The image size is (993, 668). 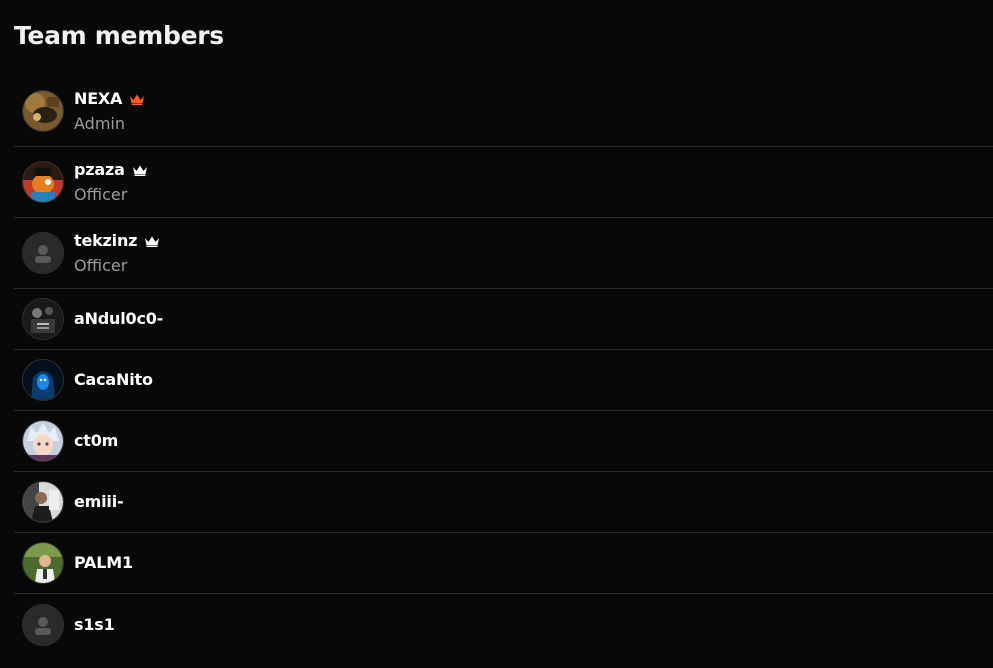 I want to click on member-info: PALM1, so click(x=103, y=563).